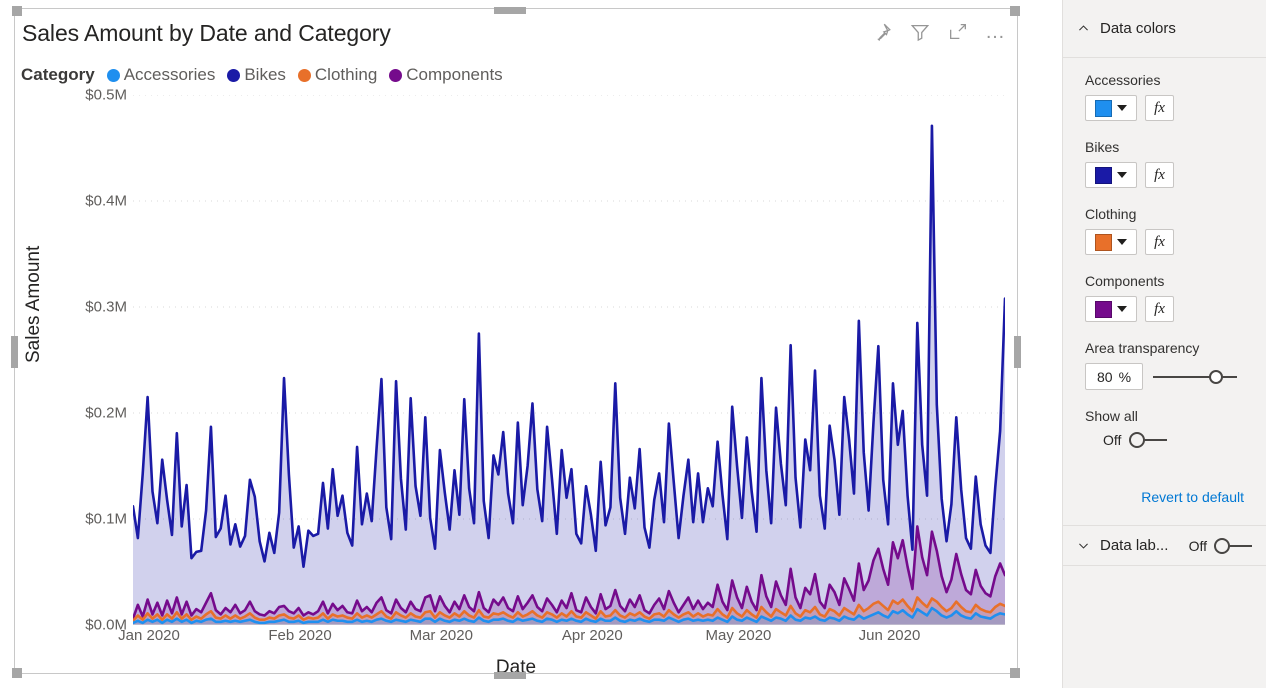  I want to click on area-transparency-value: 80, so click(1104, 376).